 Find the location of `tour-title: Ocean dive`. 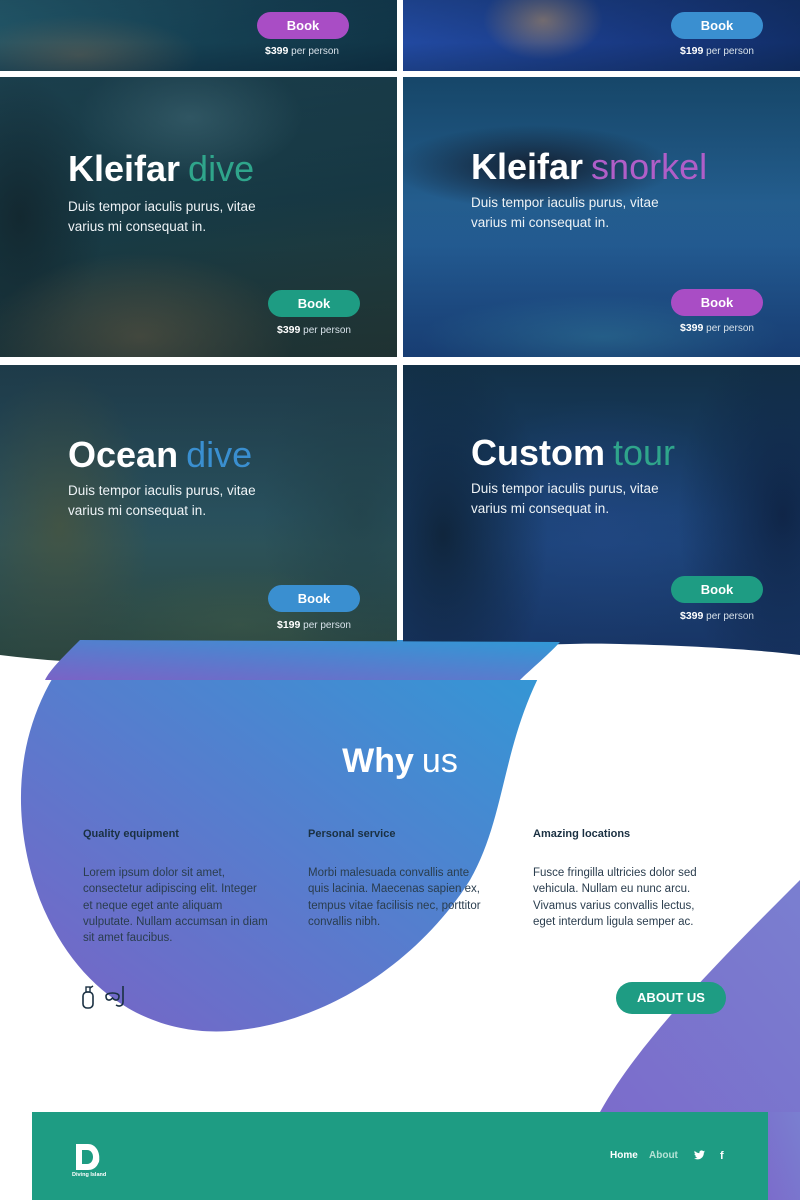

tour-title: Ocean dive is located at coordinates (160, 454).